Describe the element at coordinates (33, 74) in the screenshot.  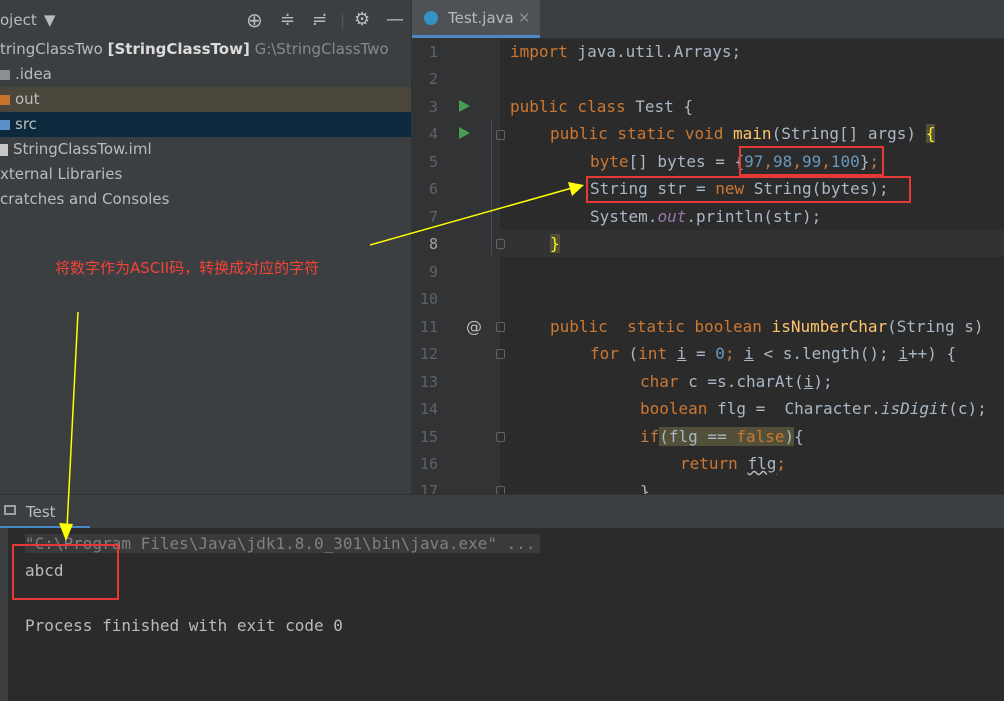
I see `tree-item-label: .idea` at that location.